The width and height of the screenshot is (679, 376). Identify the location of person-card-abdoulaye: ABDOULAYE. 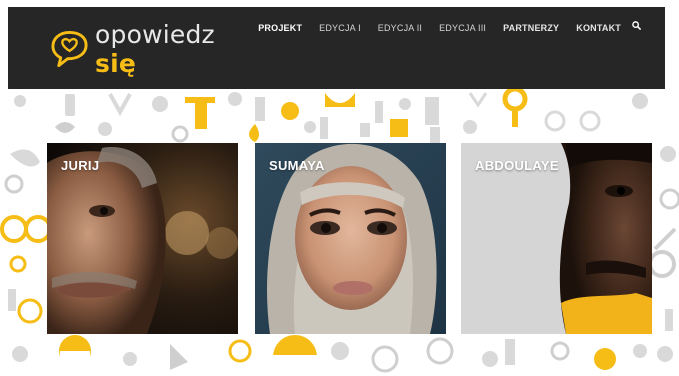
(556, 238).